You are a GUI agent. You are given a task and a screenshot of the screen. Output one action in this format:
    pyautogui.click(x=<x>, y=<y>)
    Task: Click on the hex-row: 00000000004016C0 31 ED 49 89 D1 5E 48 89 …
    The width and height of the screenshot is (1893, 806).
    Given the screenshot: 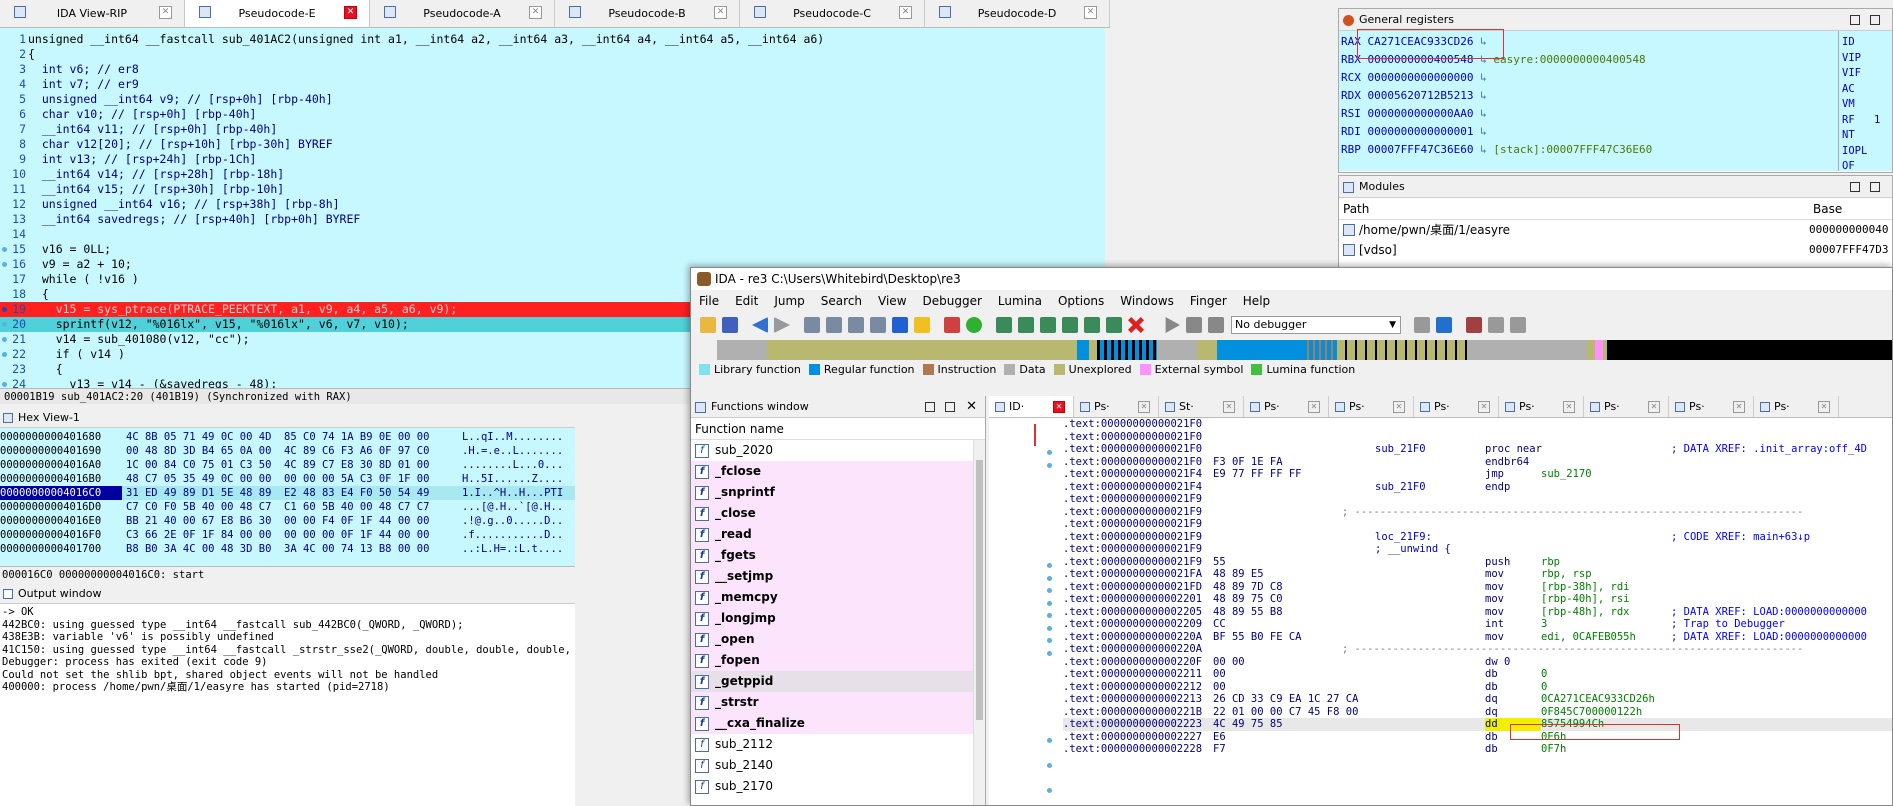 What is the action you would take?
    pyautogui.click(x=287, y=493)
    